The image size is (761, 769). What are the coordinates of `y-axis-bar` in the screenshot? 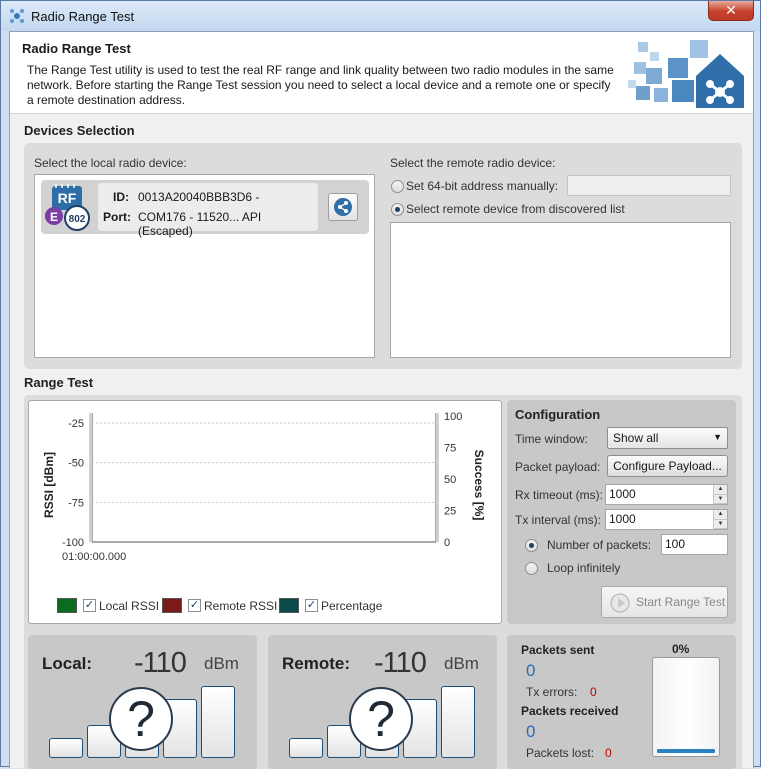 It's located at (90, 477).